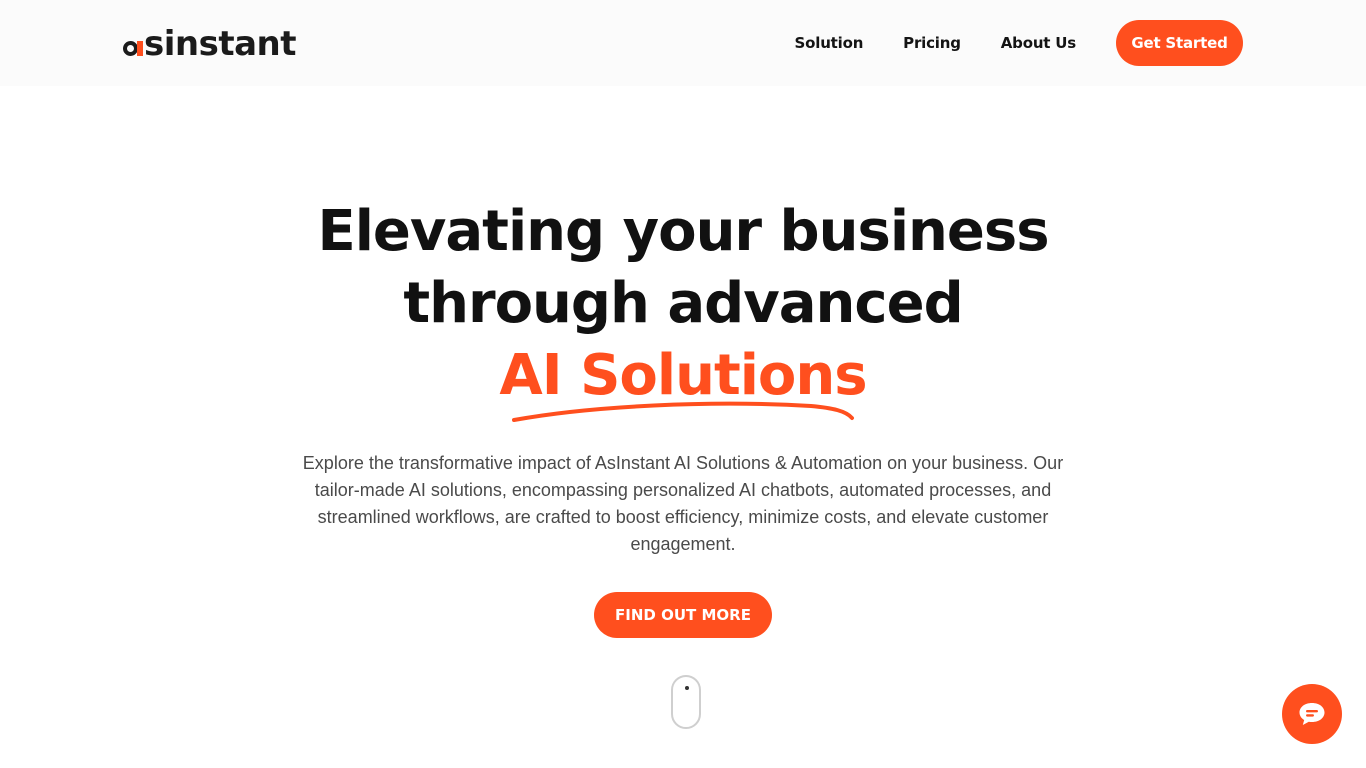  I want to click on hero-title-line-2: through advanced, so click(683, 303).